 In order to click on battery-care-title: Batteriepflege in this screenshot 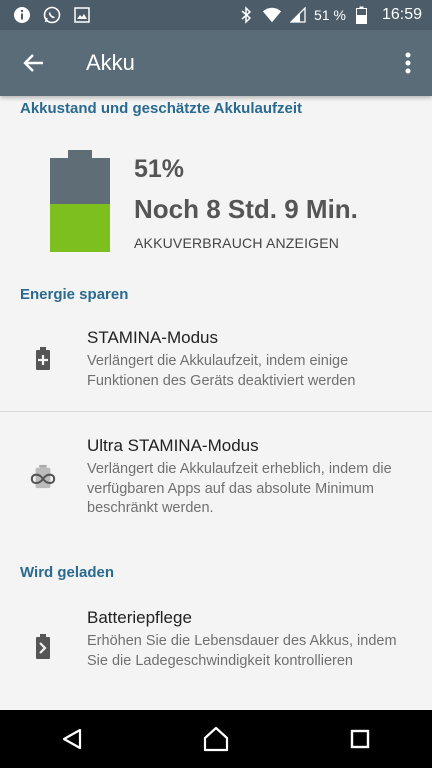, I will do `click(139, 617)`.